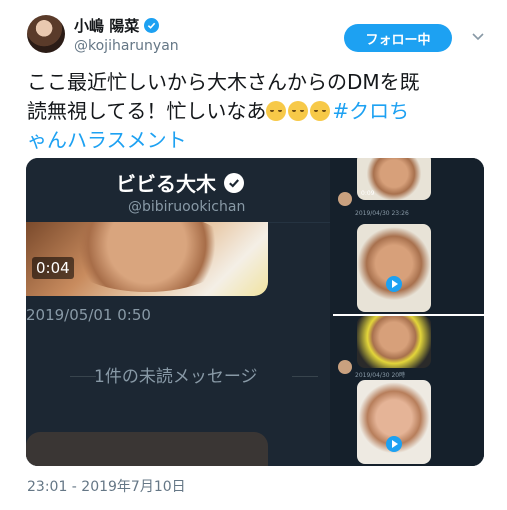  I want to click on unread-divider-label: 1件の未読メッセージ, so click(176, 377).